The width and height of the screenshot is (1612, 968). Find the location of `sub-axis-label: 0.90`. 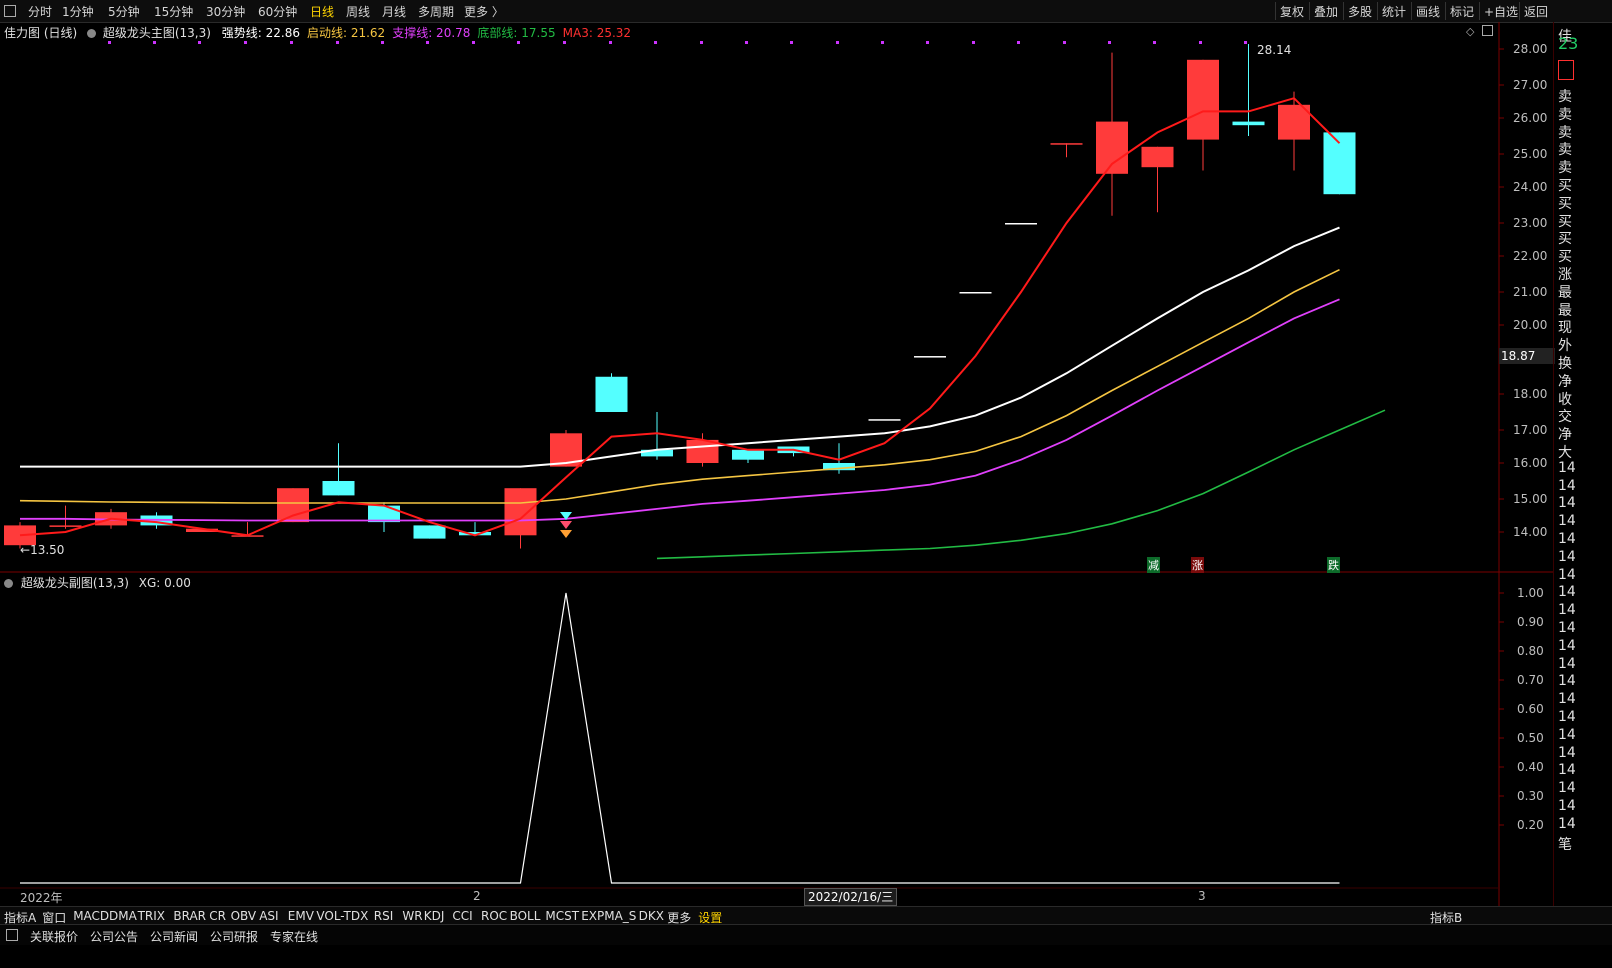

sub-axis-label: 0.90 is located at coordinates (1530, 622).